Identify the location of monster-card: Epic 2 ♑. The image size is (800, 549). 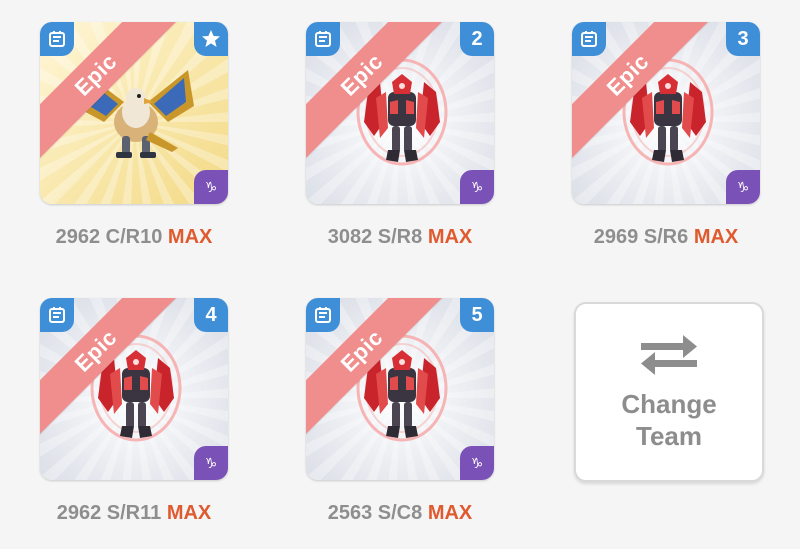
(400, 113).